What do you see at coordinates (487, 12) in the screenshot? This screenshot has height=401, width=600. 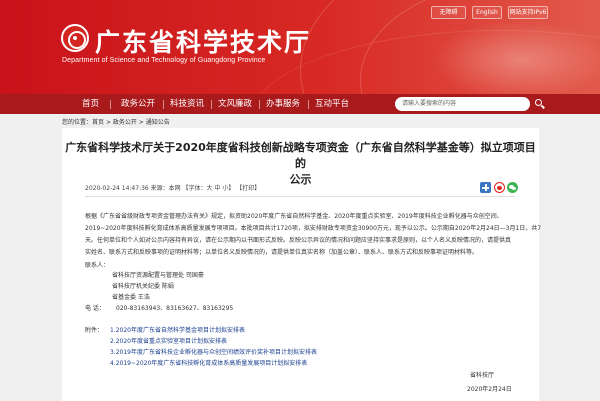 I see `english-button: English` at bounding box center [487, 12].